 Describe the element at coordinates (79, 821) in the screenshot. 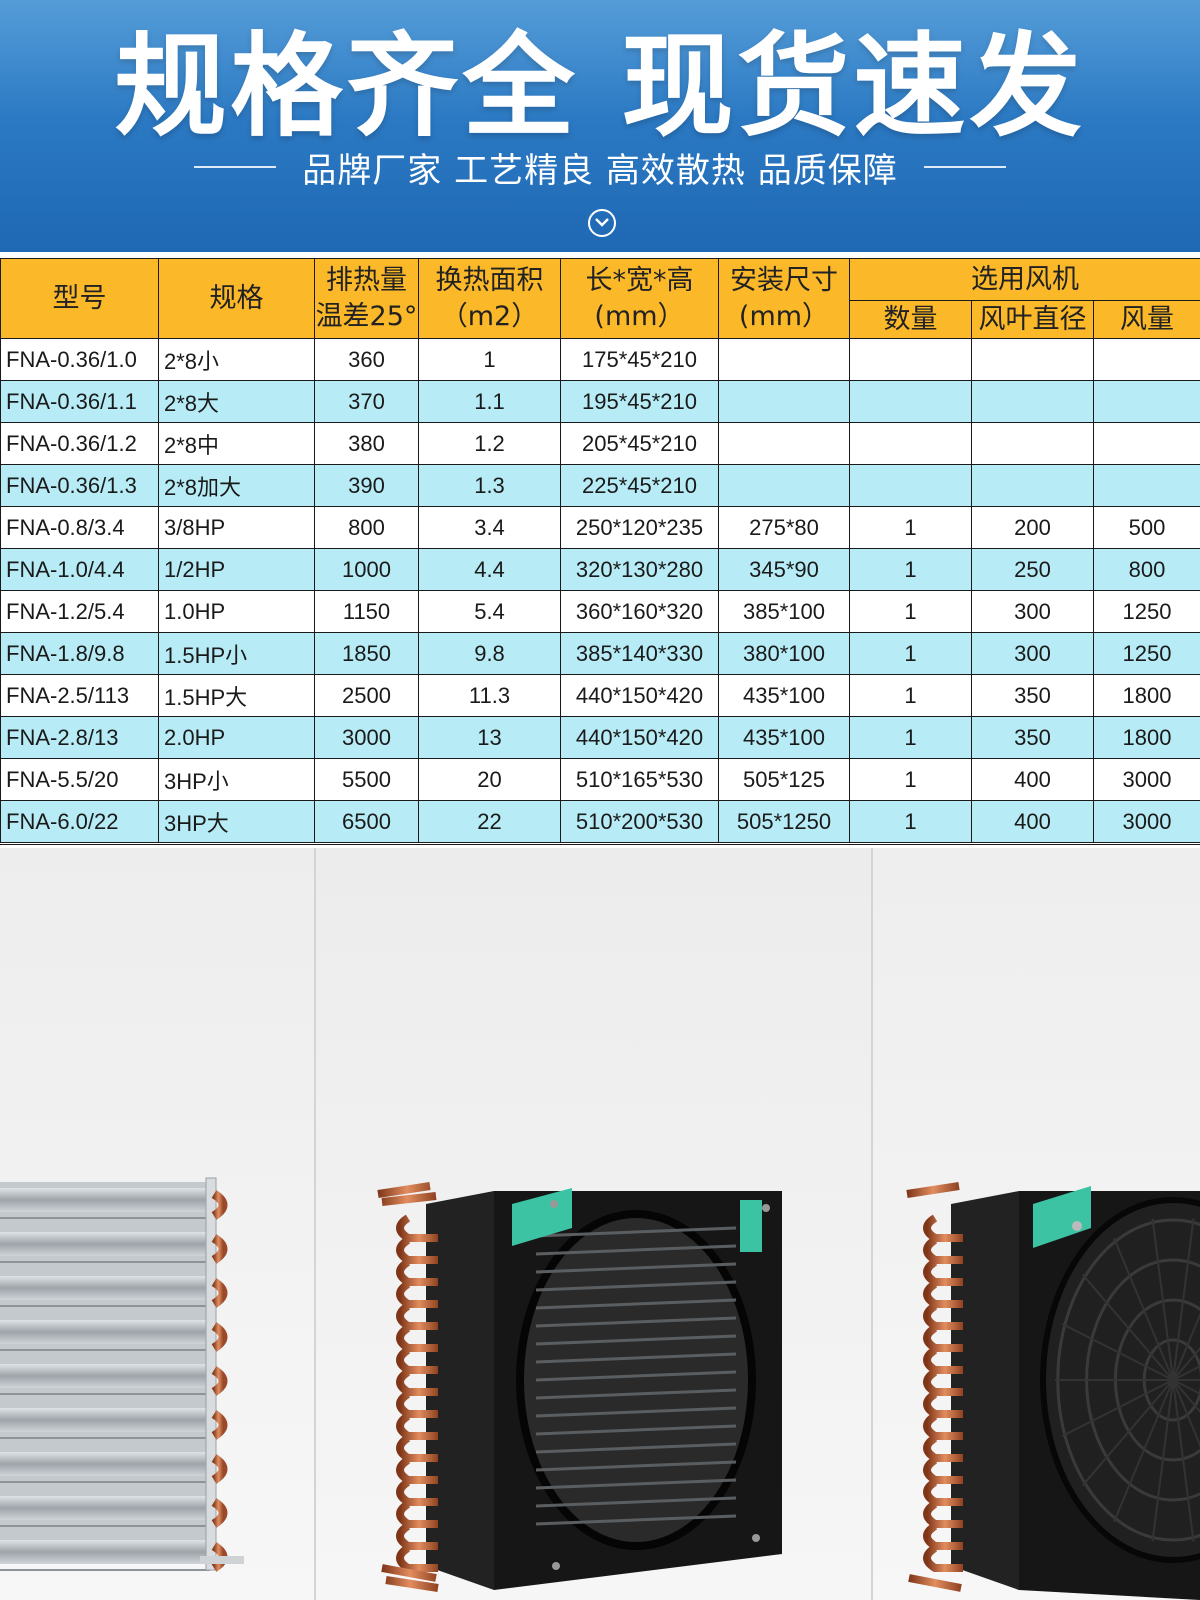

I see `cell-model: FNA-6.0/22` at that location.